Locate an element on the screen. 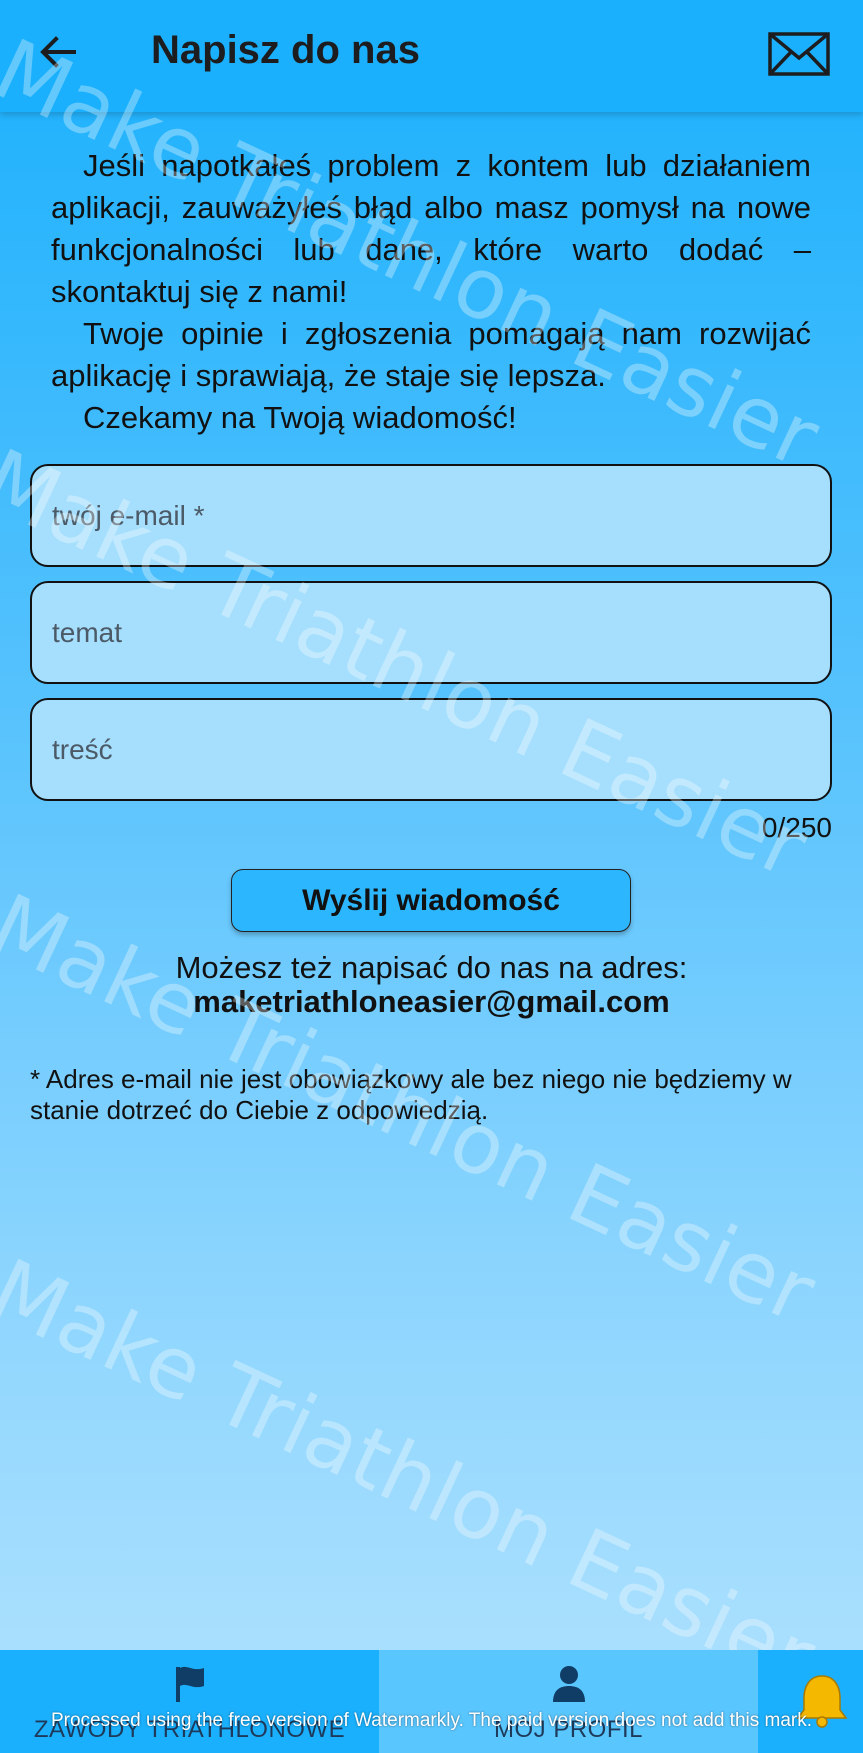 The image size is (863, 1753). send-message-button: Wyślij wiadomość is located at coordinates (431, 900).